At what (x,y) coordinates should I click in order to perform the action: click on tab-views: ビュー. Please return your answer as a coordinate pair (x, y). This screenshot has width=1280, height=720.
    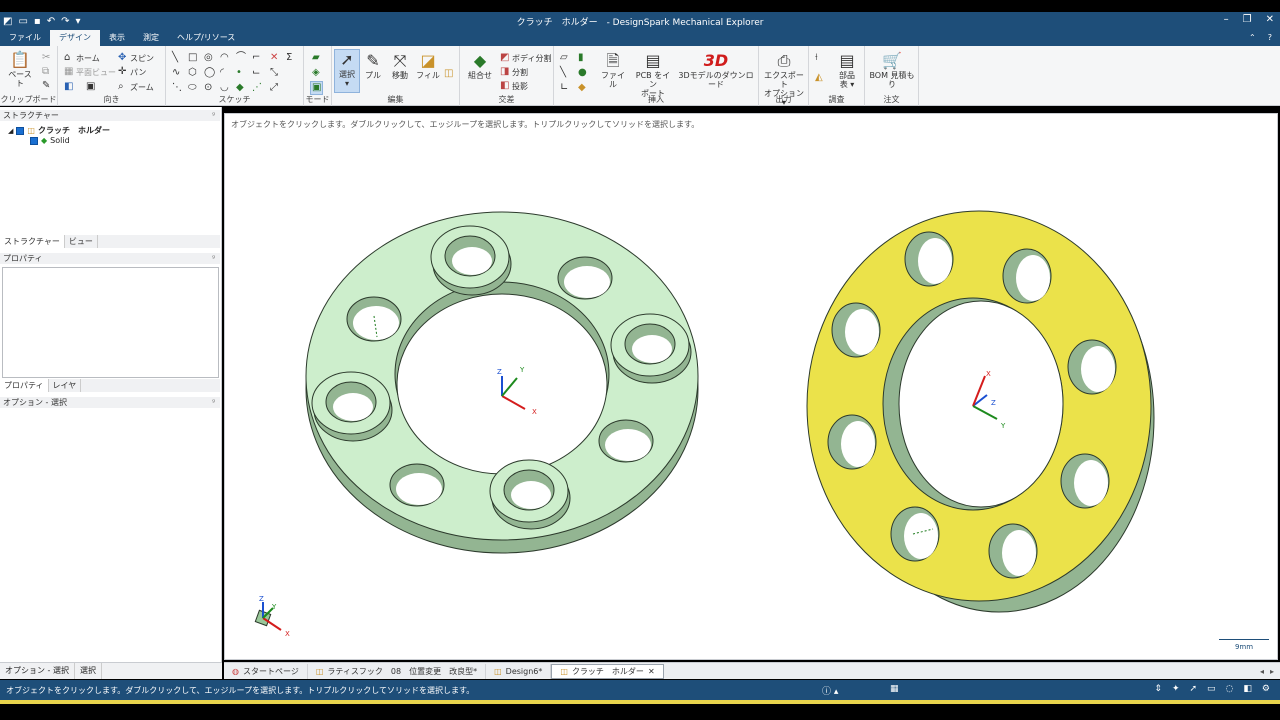
    Looking at the image, I should click on (81, 241).